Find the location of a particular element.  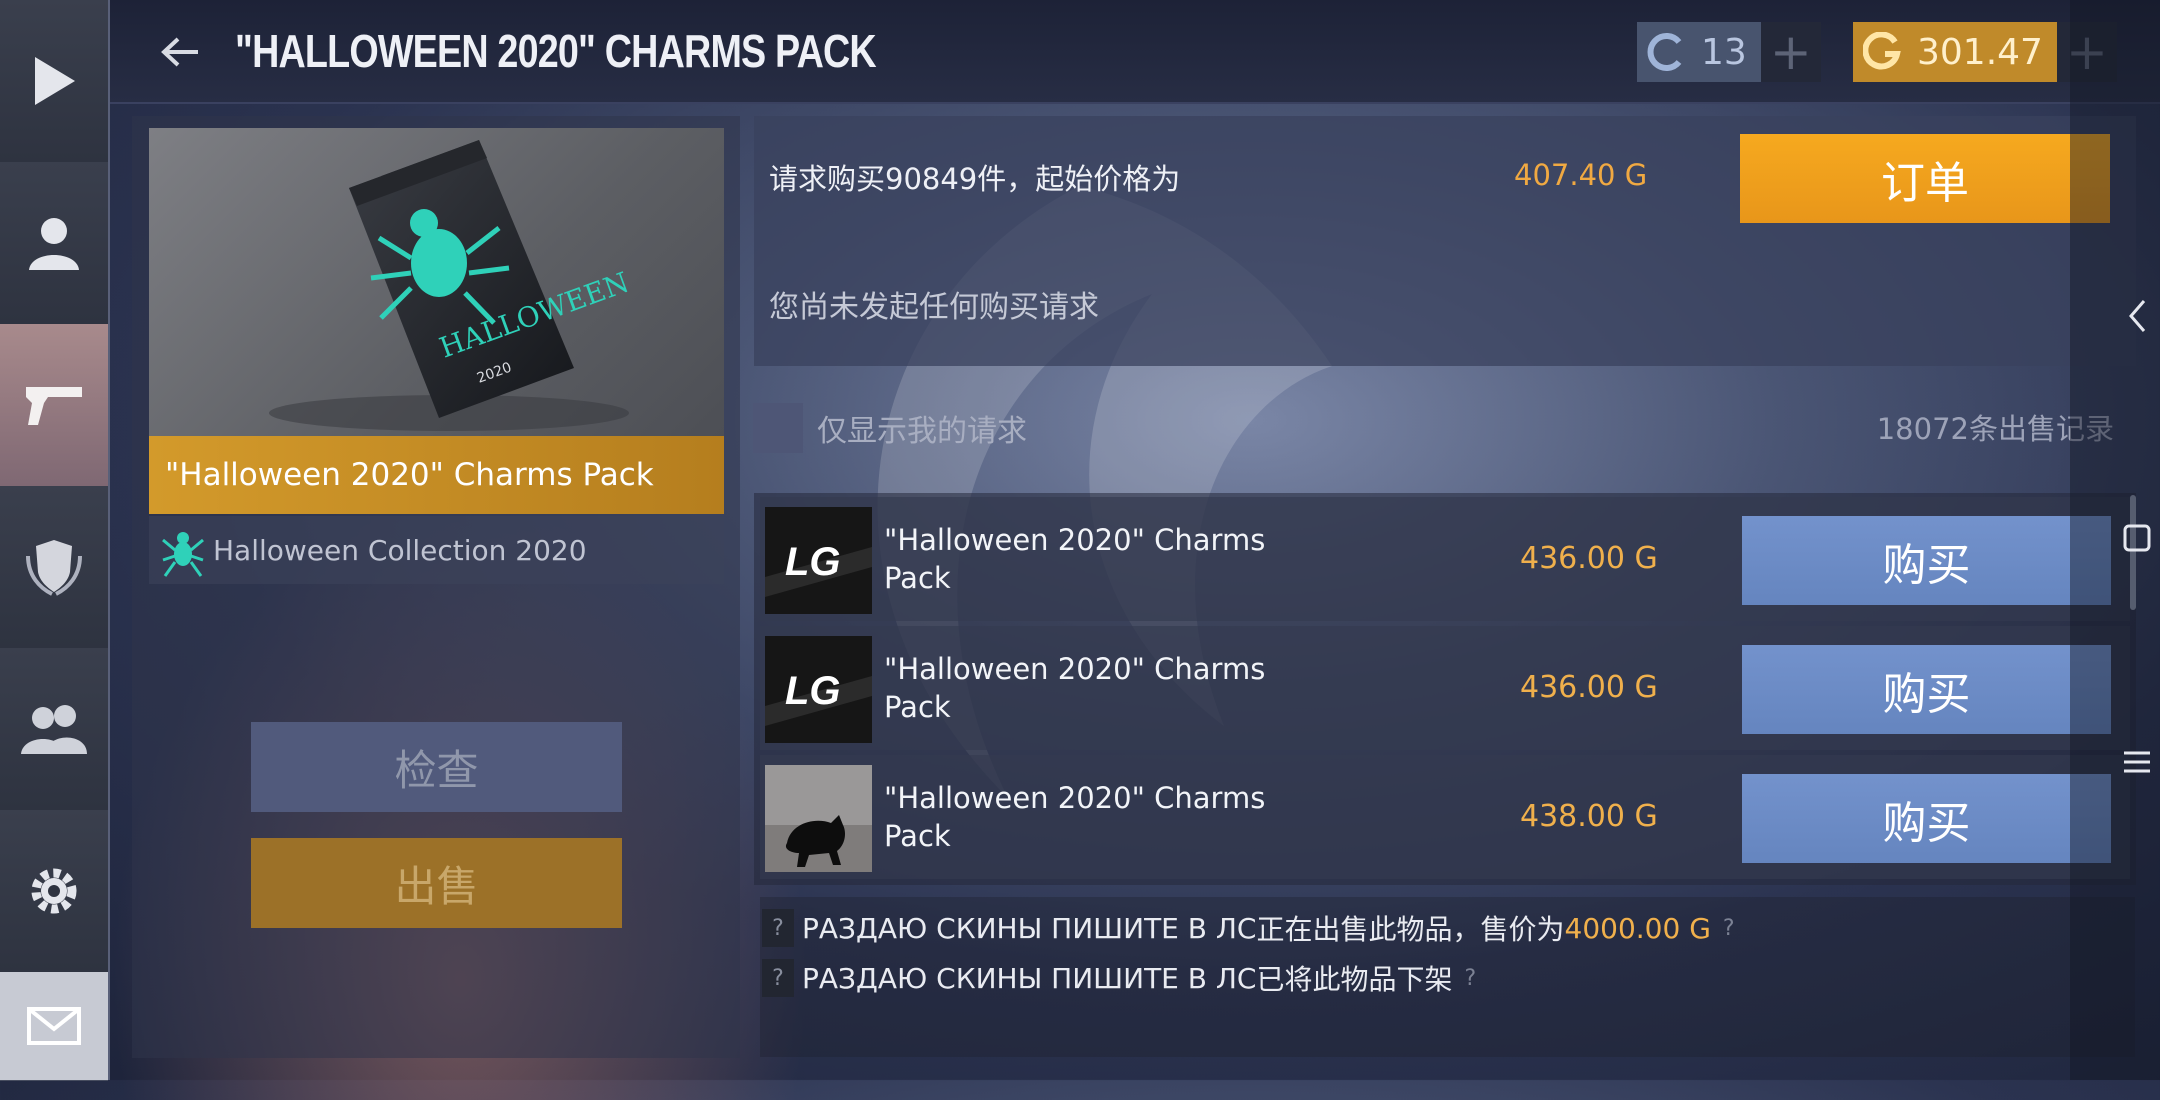

page-title: "HALLOWEEN 2020" CHARMS PACK is located at coordinates (556, 51).